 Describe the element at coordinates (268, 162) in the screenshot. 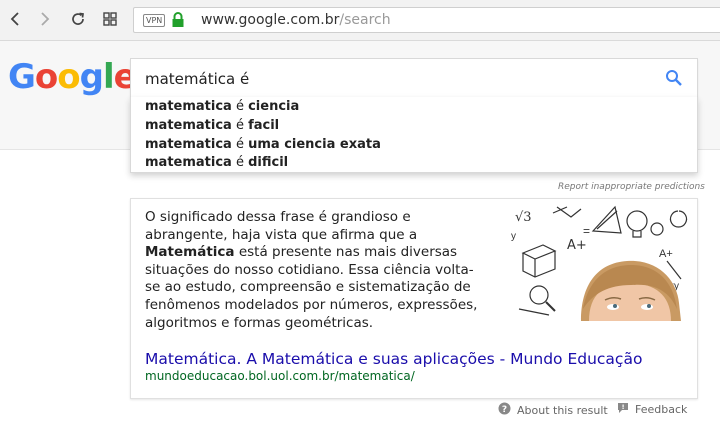

I see `suggestion-suffix: dificil` at that location.